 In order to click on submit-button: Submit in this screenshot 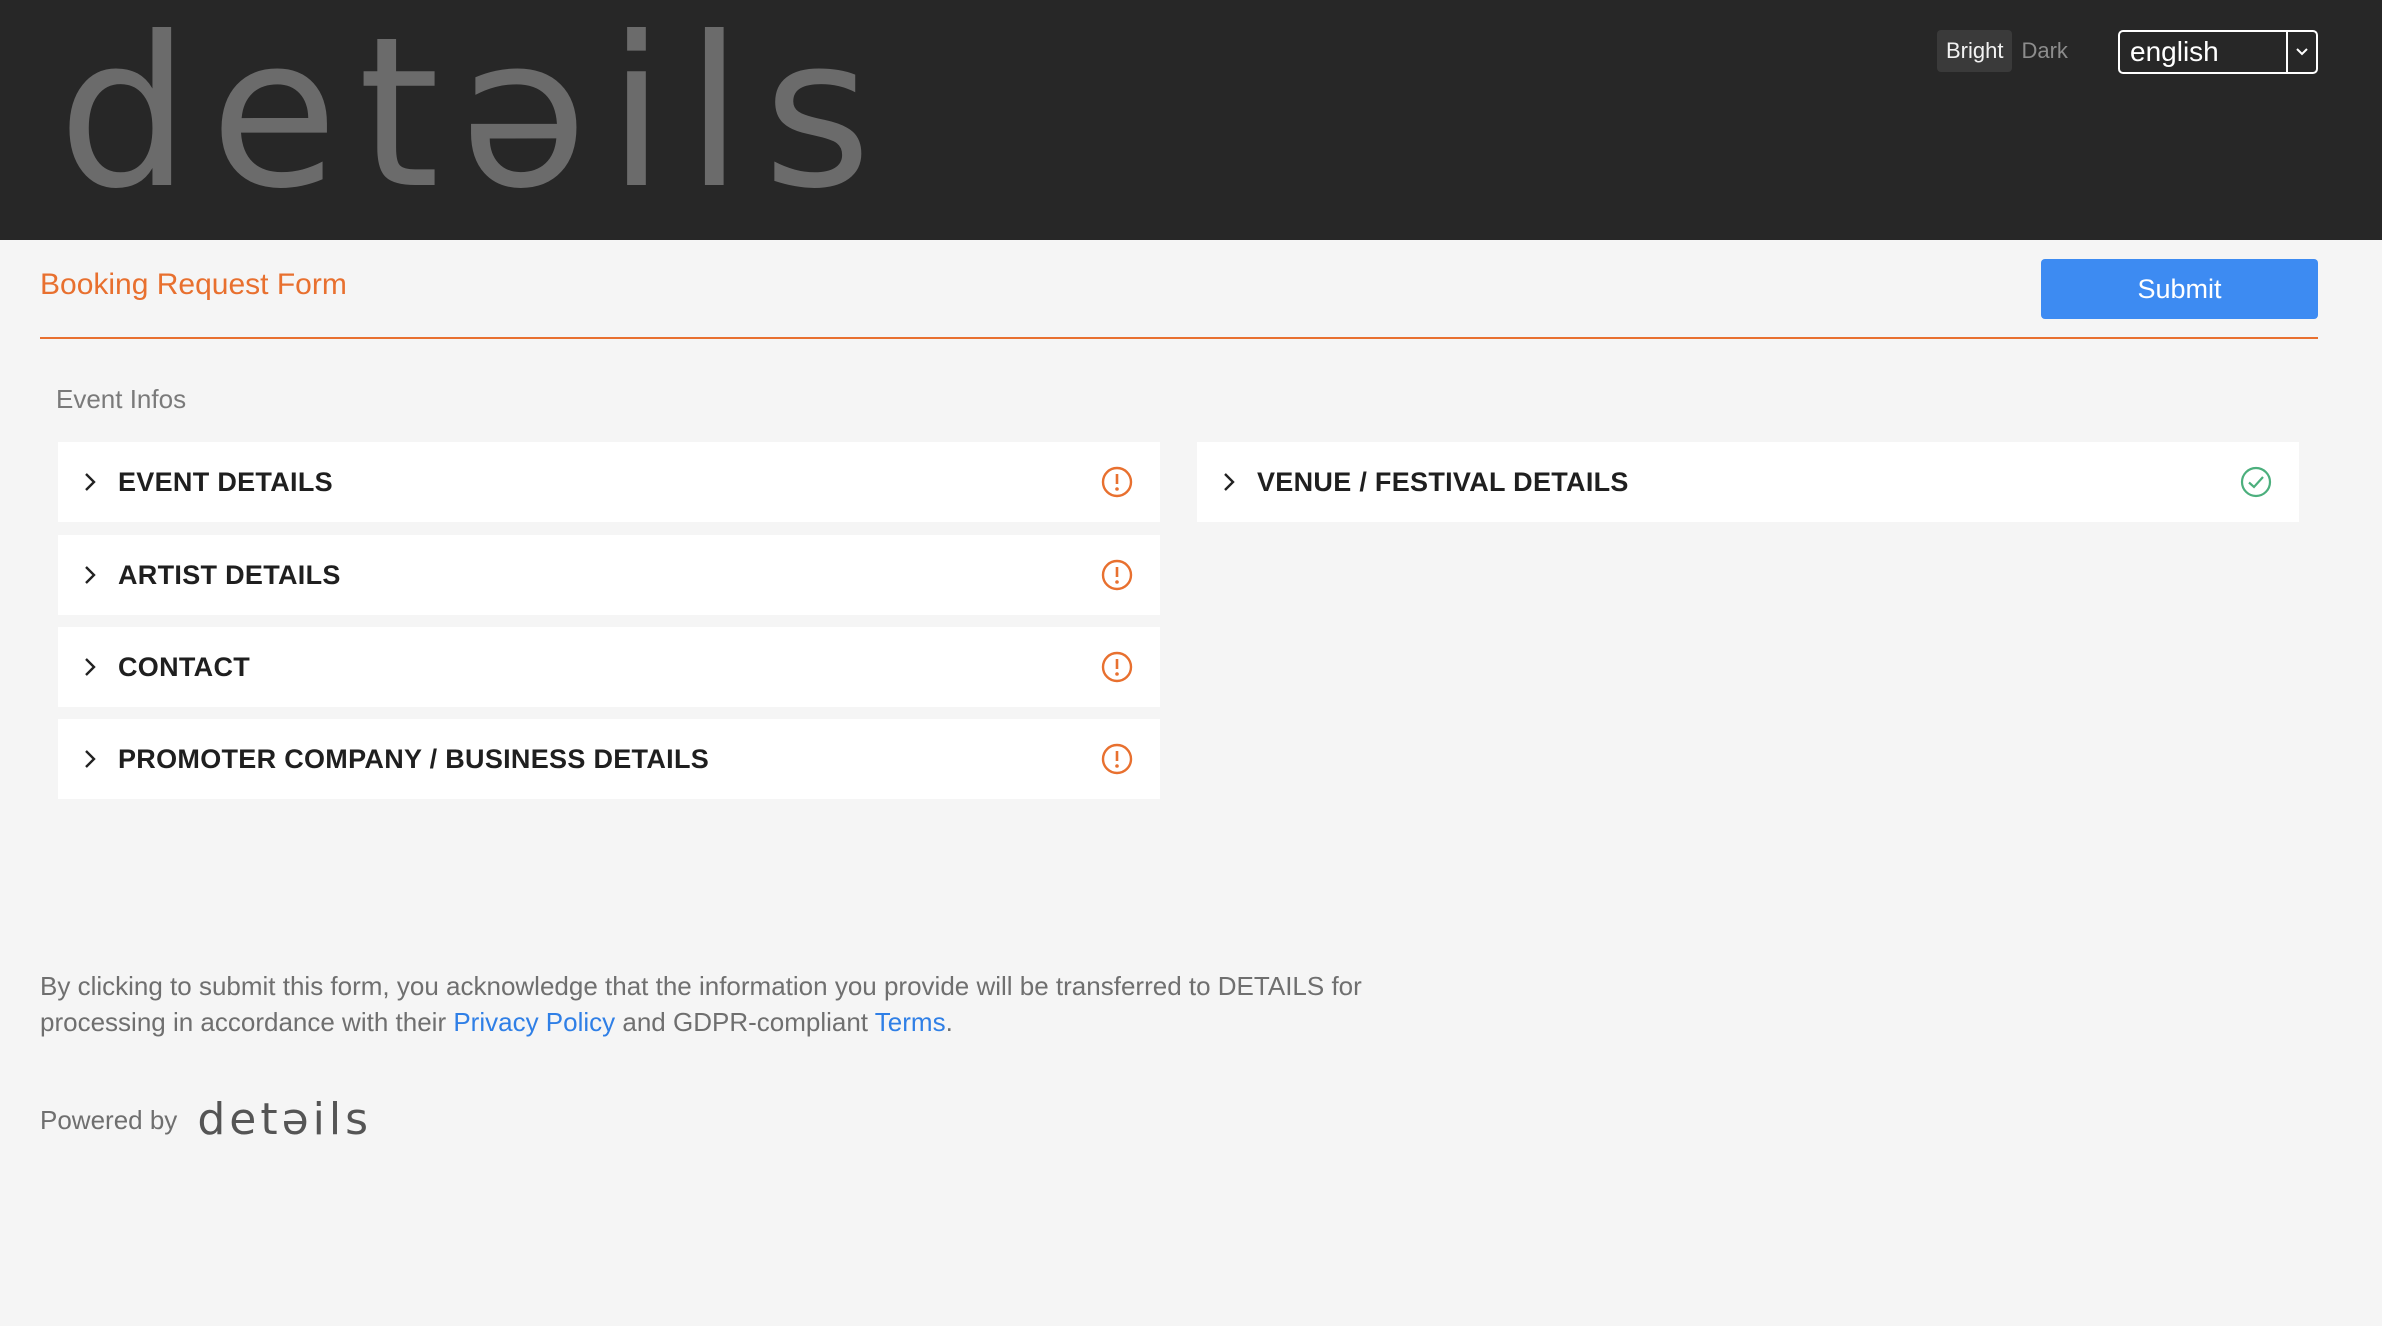, I will do `click(2179, 289)`.